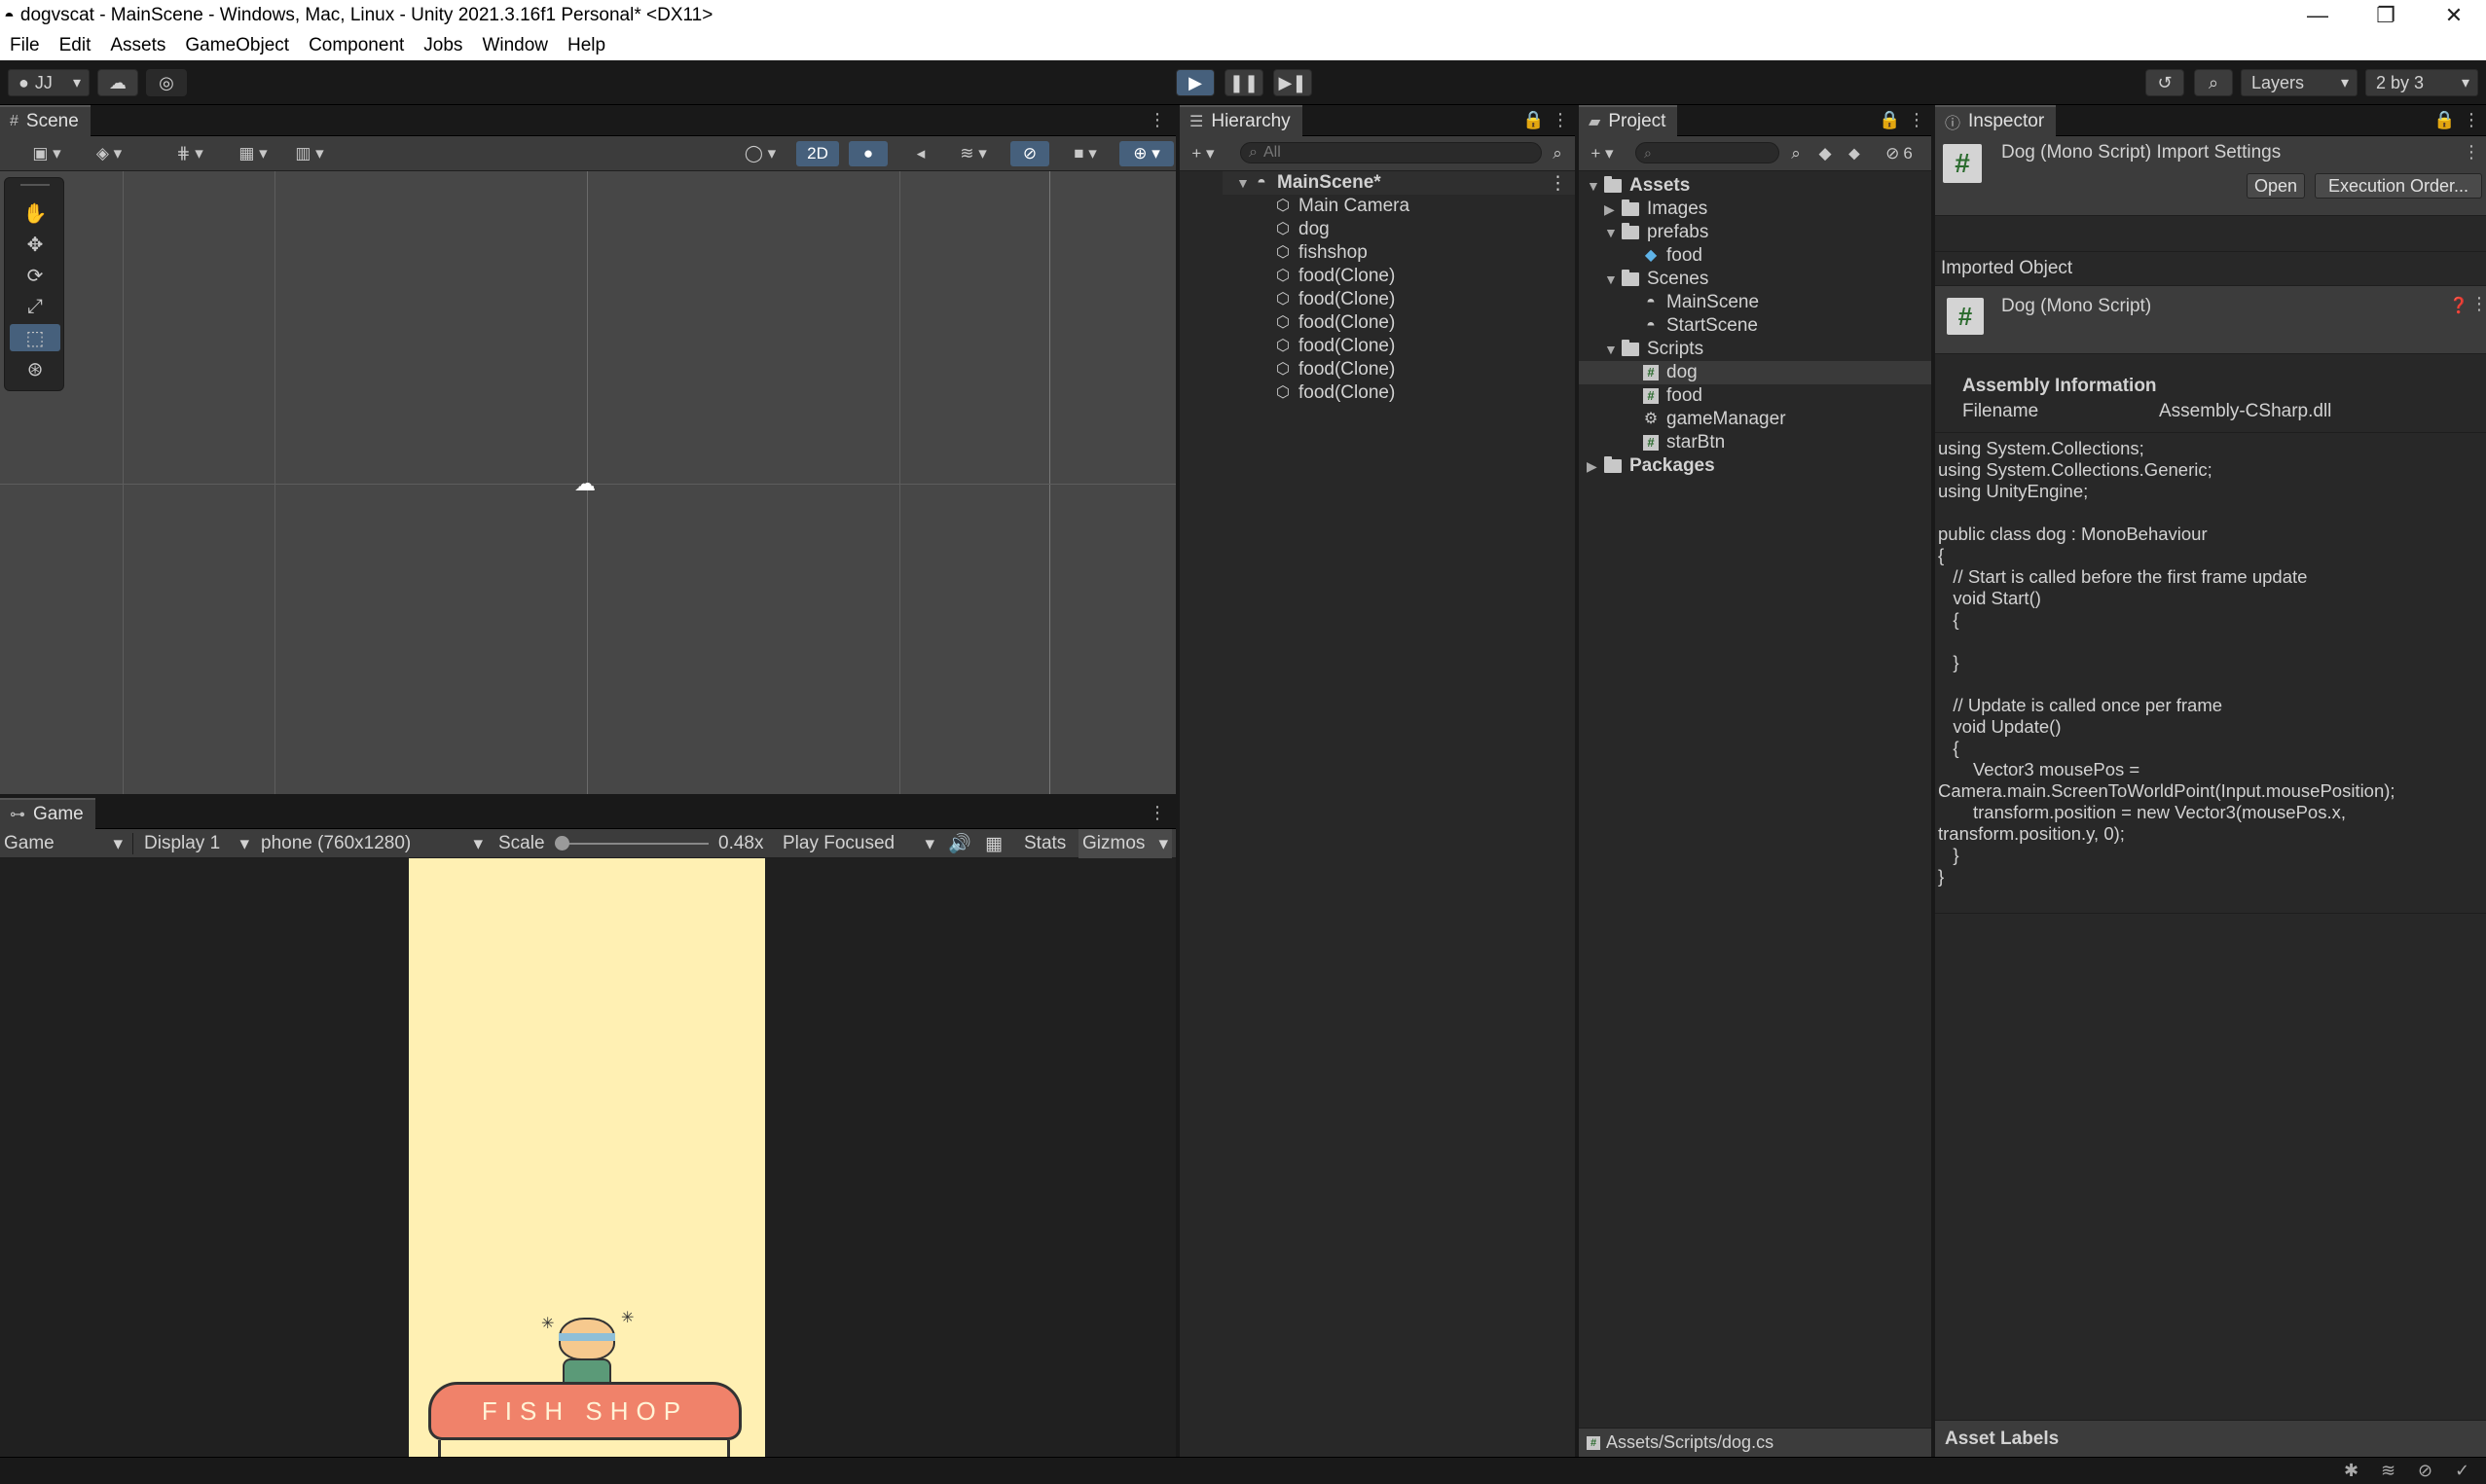 The image size is (2486, 1484). Describe the element at coordinates (1669, 303) in the screenshot. I see `asset-mainscene: ◓ MainScene` at that location.